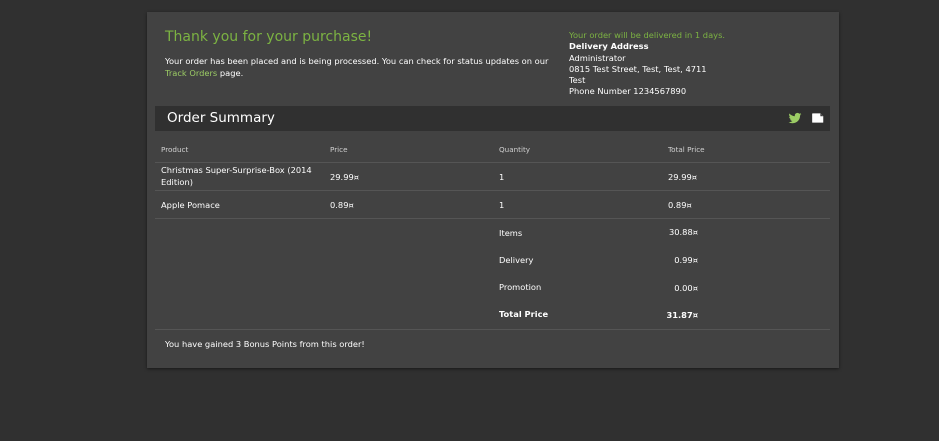  I want to click on items-value: 30.88¤, so click(683, 232).